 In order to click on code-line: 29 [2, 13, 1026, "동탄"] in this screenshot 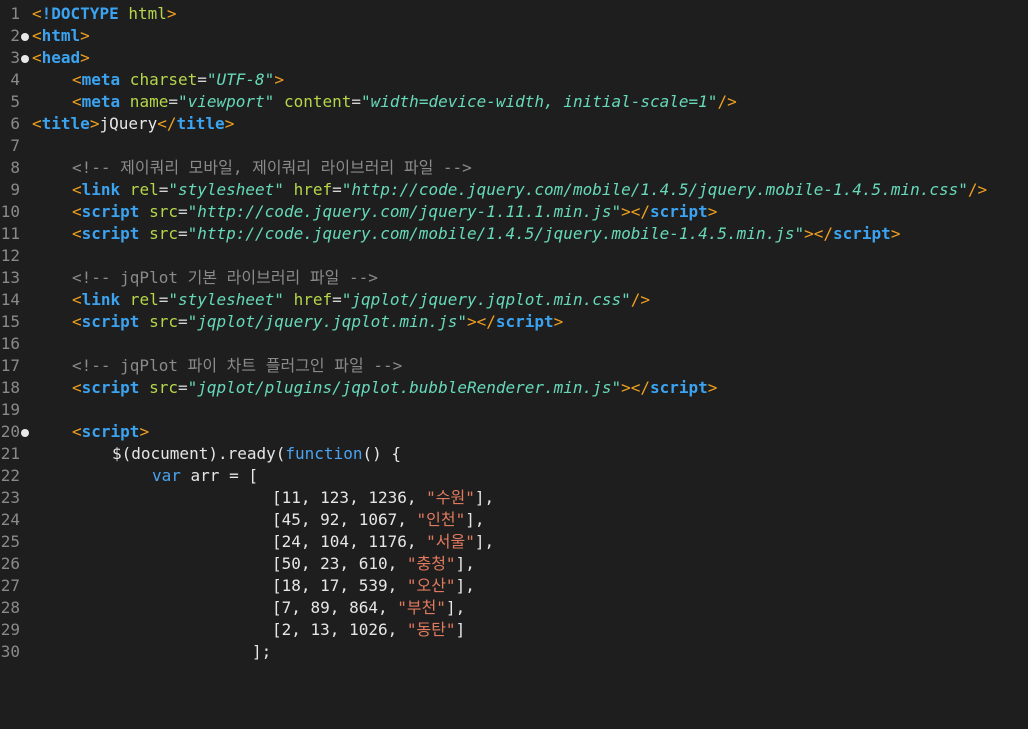, I will do `click(514, 630)`.